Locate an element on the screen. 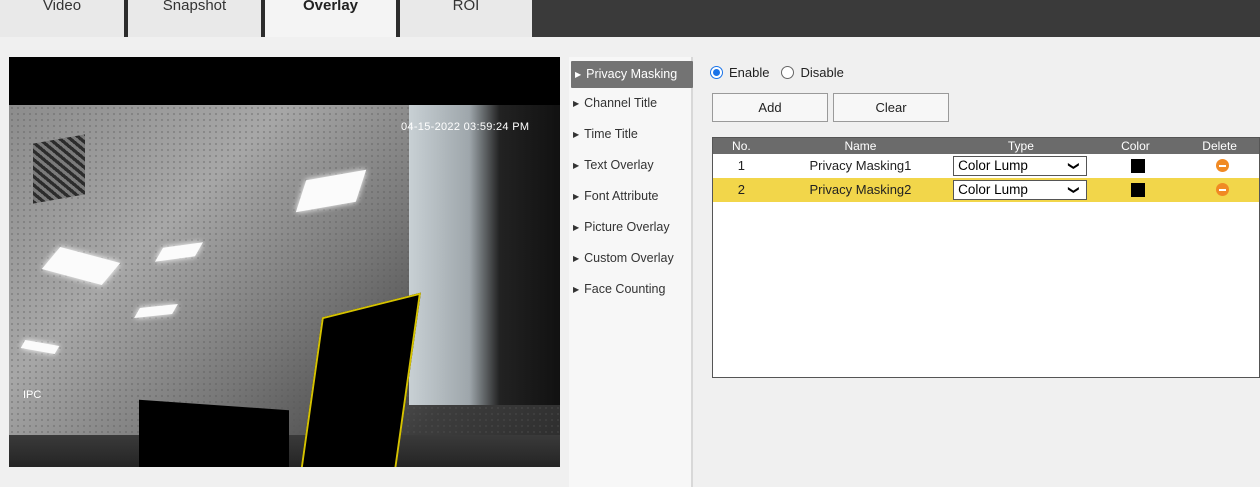 This screenshot has width=1260, height=487. menu-item-channel-title: ▶ Channel Title is located at coordinates (630, 103).